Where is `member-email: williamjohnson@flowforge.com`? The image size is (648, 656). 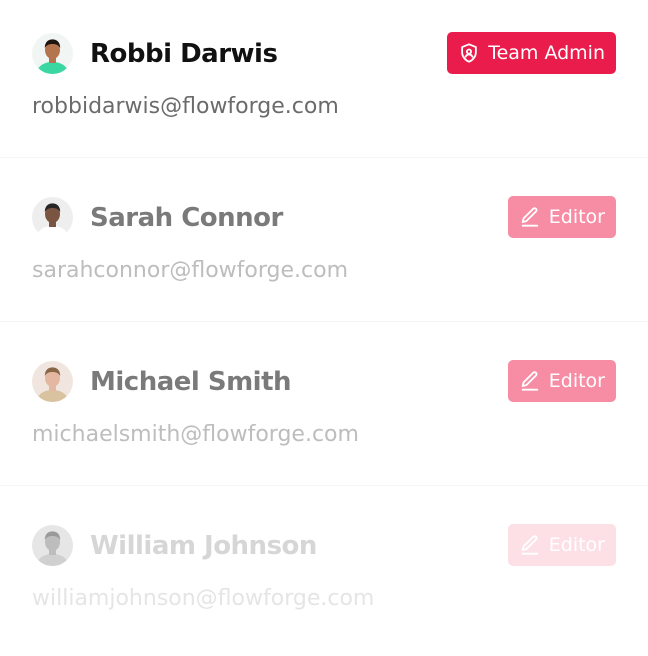 member-email: williamjohnson@flowforge.com is located at coordinates (203, 598).